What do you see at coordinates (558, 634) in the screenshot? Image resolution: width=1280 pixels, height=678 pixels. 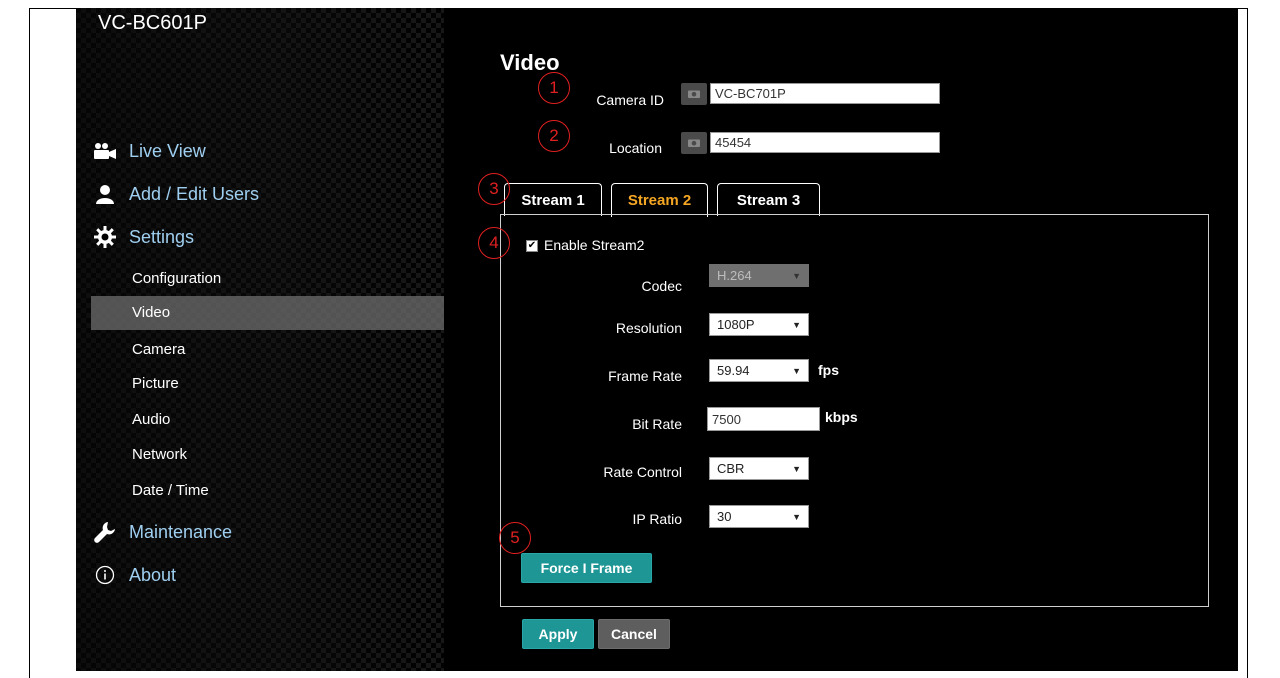 I see `apply-button: Apply` at bounding box center [558, 634].